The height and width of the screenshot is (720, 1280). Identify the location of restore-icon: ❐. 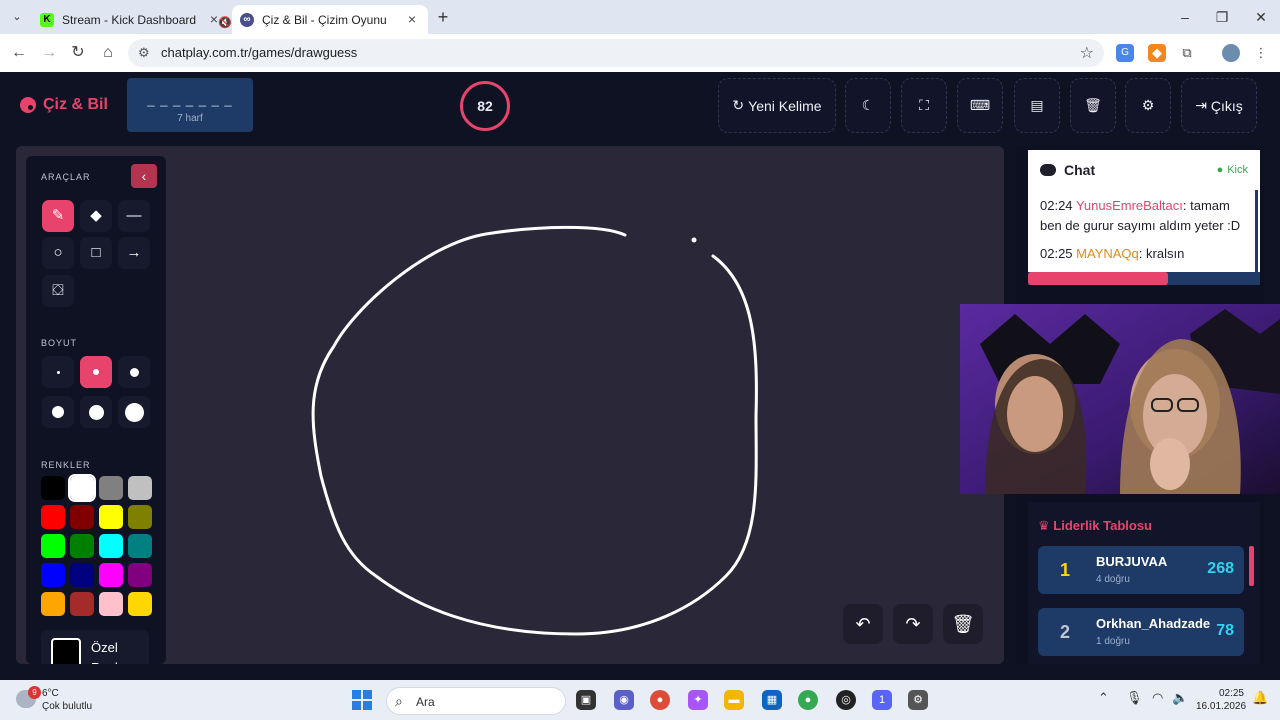
(1222, 17).